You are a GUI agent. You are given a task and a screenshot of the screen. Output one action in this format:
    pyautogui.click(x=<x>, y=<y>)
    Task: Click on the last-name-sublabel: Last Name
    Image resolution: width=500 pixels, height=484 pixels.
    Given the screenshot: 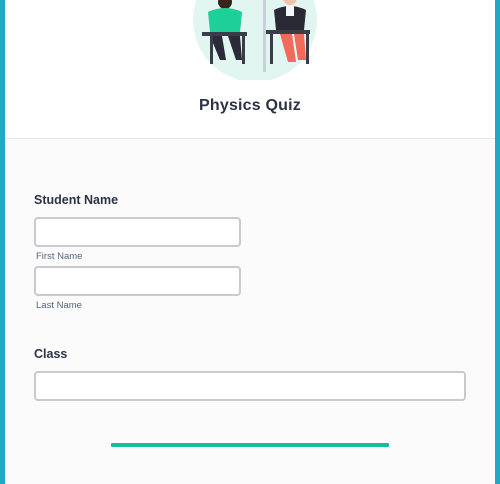 What is the action you would take?
    pyautogui.click(x=59, y=305)
    